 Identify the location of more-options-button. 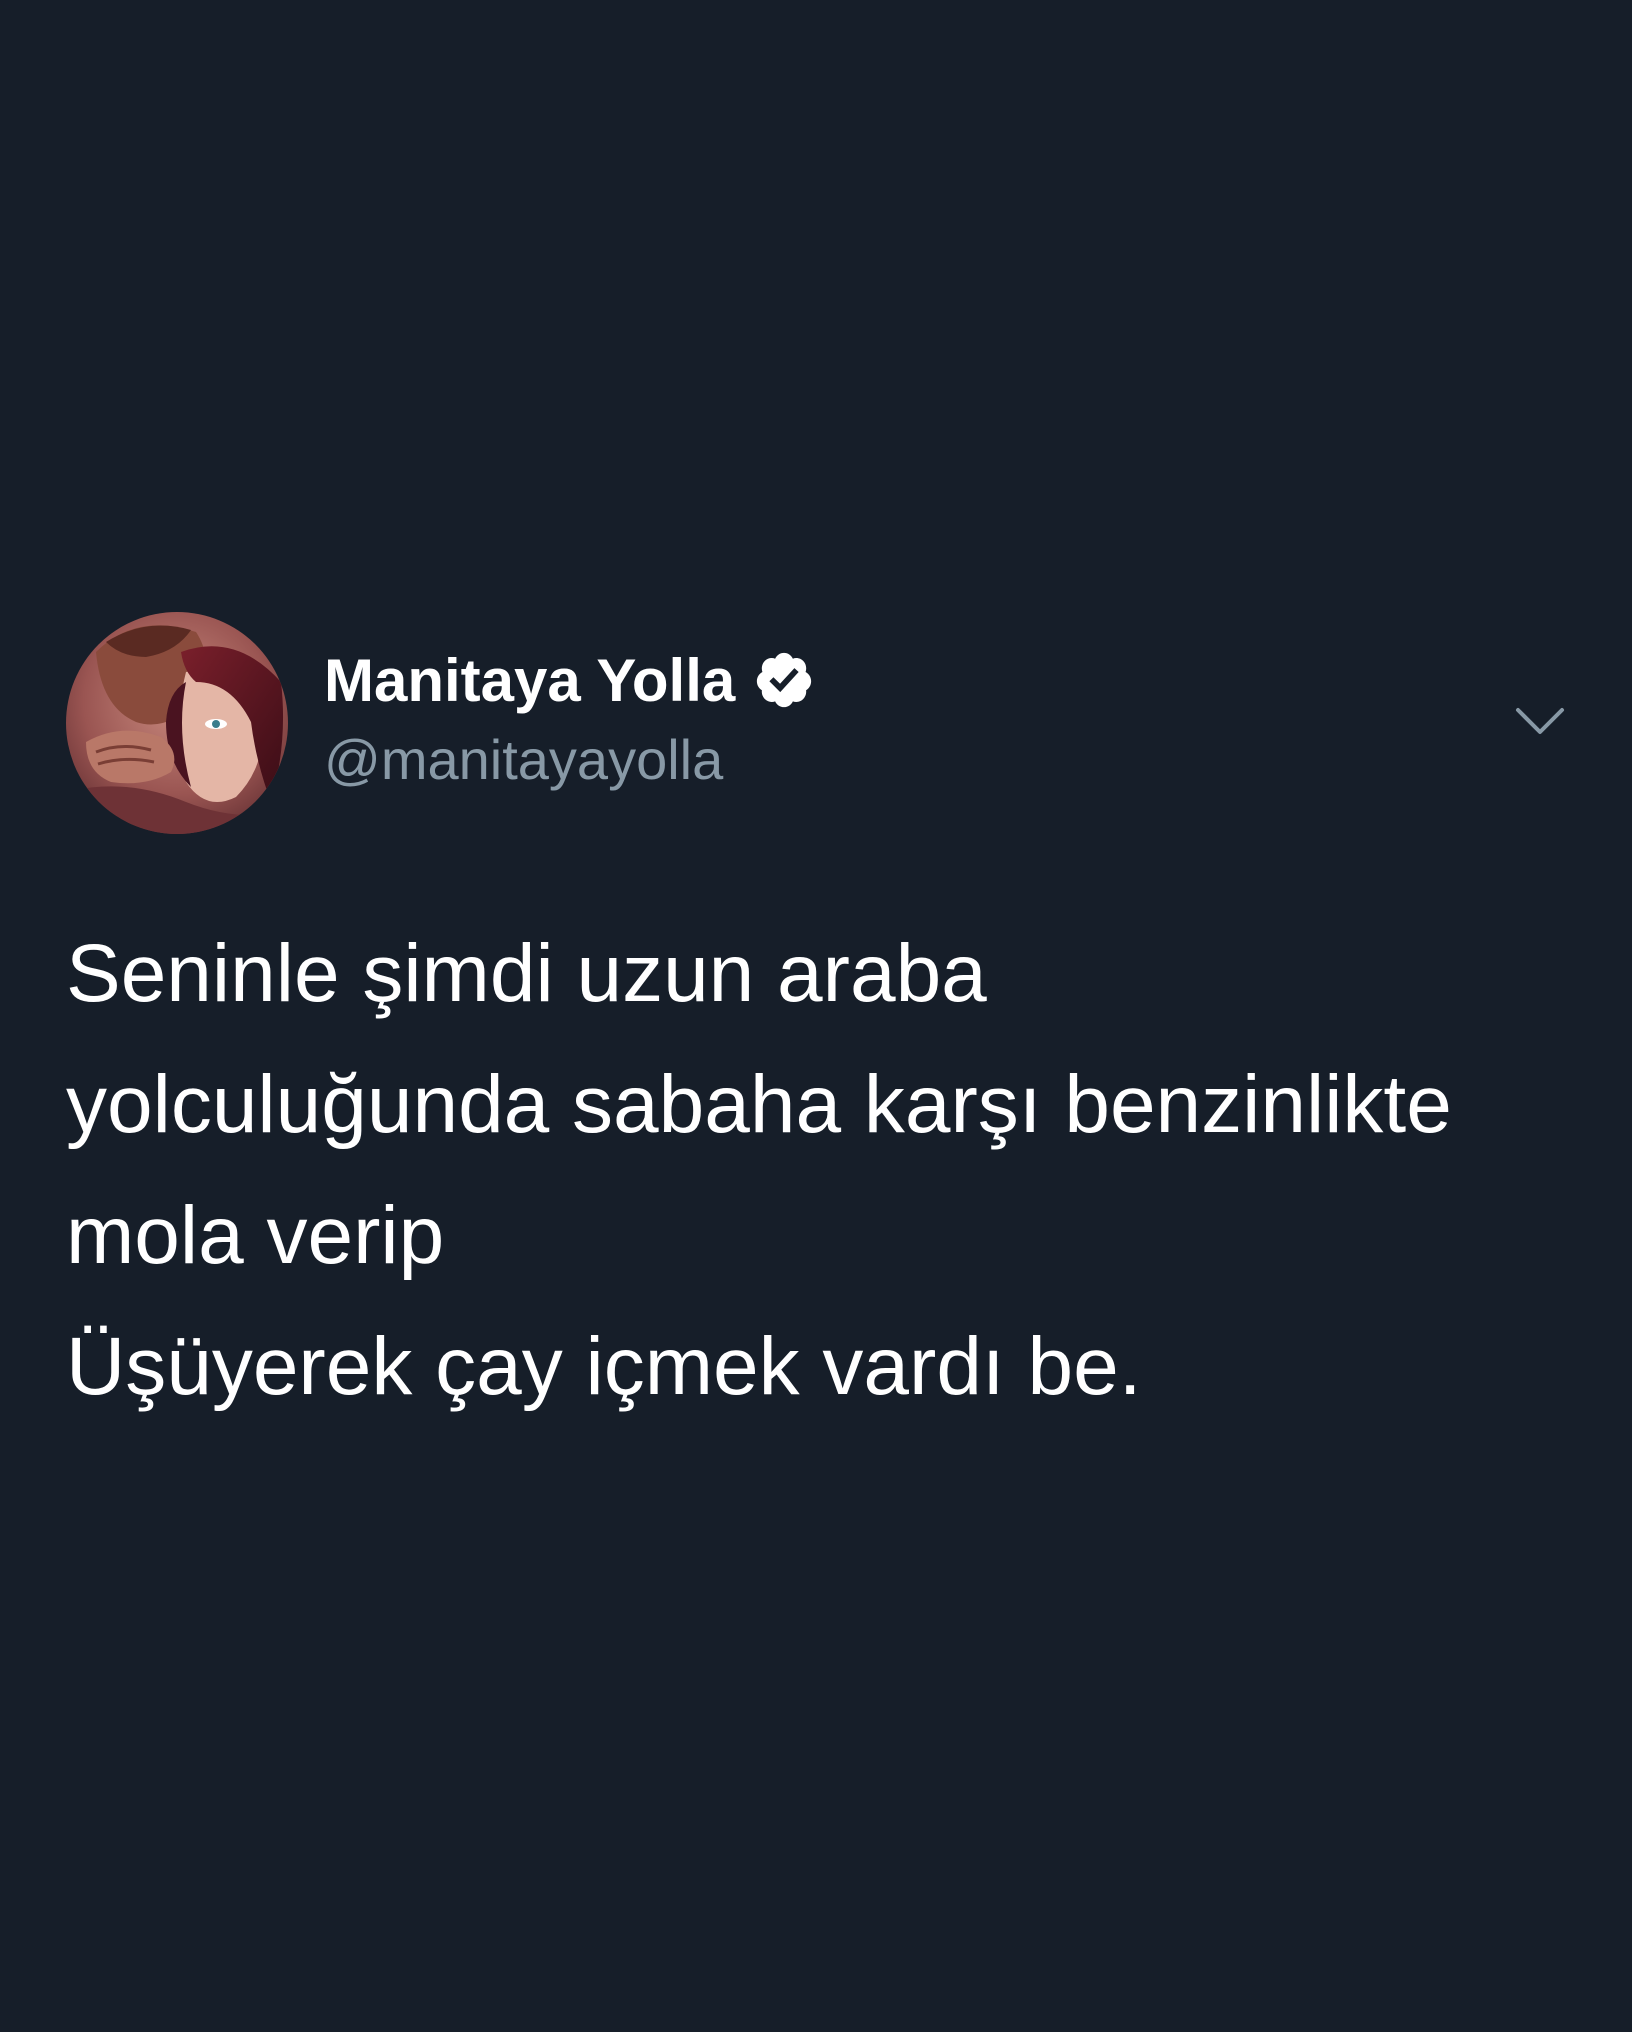
(1540, 720).